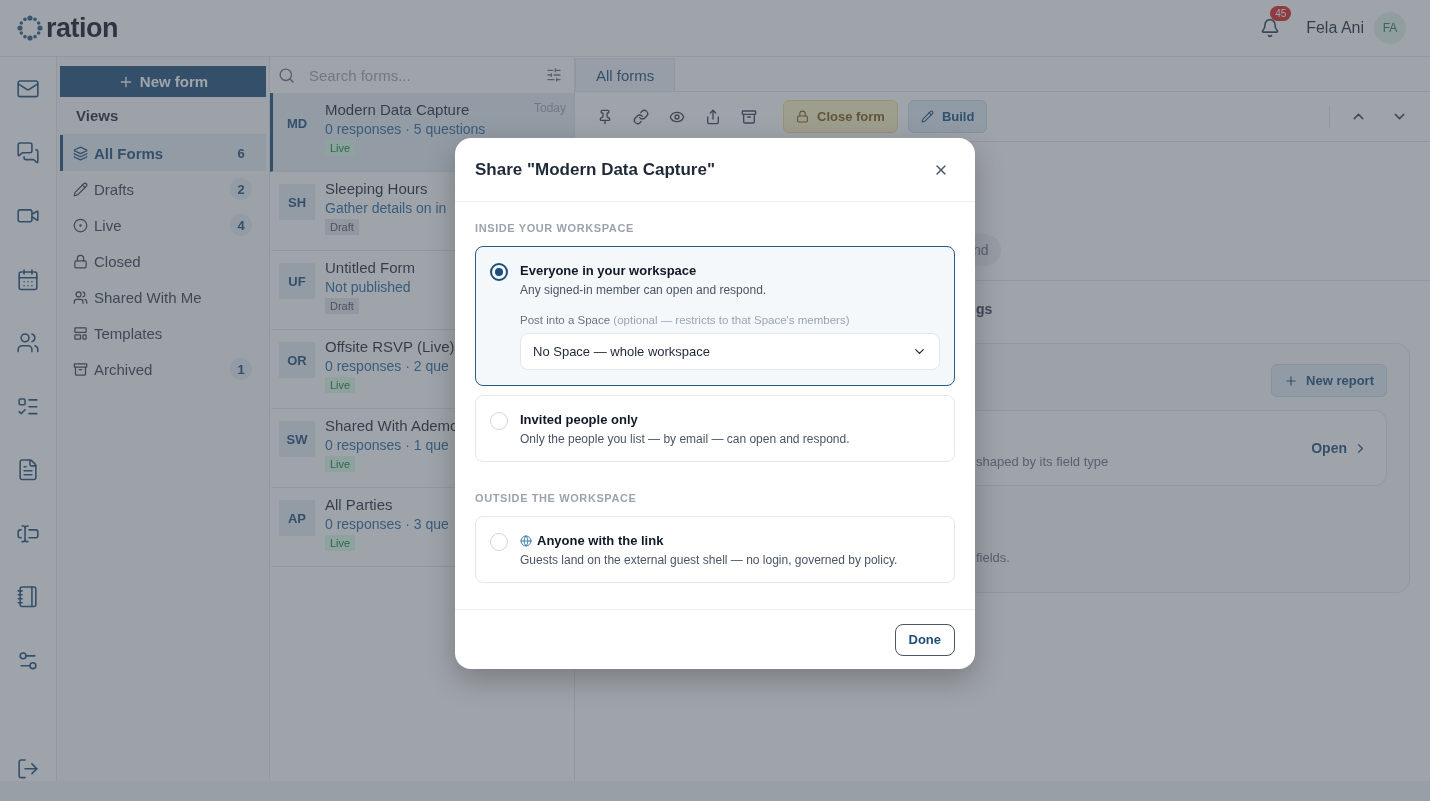  Describe the element at coordinates (1329, 380) in the screenshot. I see `new-report-button: New report` at that location.